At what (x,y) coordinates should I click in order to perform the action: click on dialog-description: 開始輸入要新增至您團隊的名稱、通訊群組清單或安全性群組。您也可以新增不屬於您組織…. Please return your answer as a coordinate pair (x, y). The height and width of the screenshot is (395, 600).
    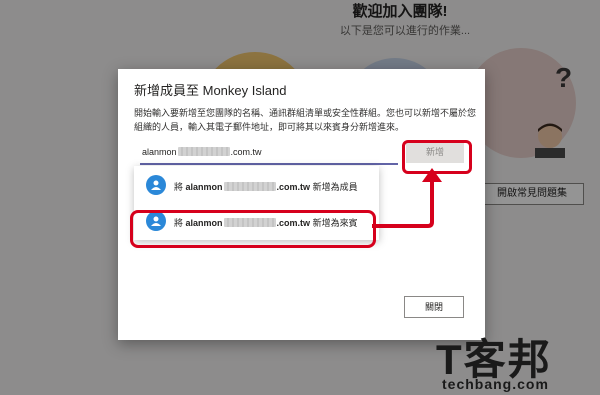
    Looking at the image, I should click on (305, 120).